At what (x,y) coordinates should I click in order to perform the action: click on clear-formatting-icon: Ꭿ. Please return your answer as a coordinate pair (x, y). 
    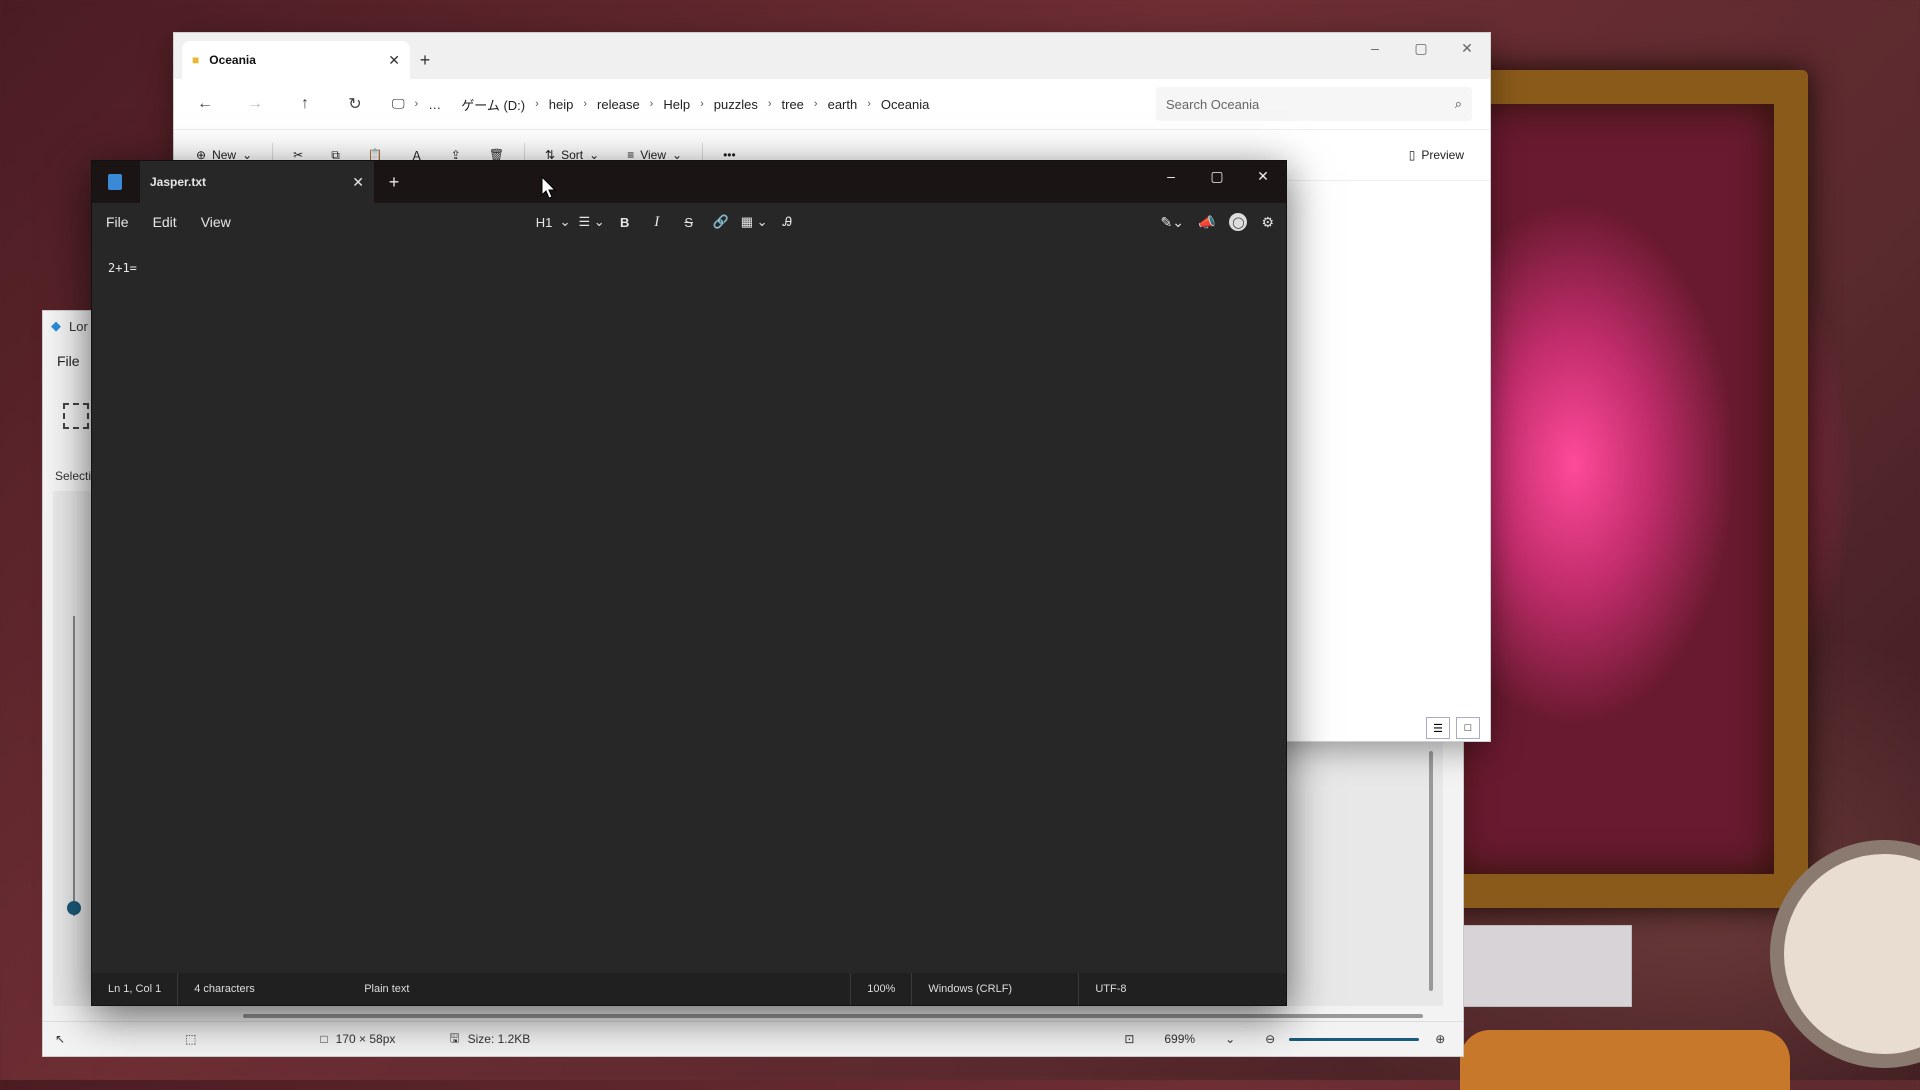
    Looking at the image, I should click on (787, 222).